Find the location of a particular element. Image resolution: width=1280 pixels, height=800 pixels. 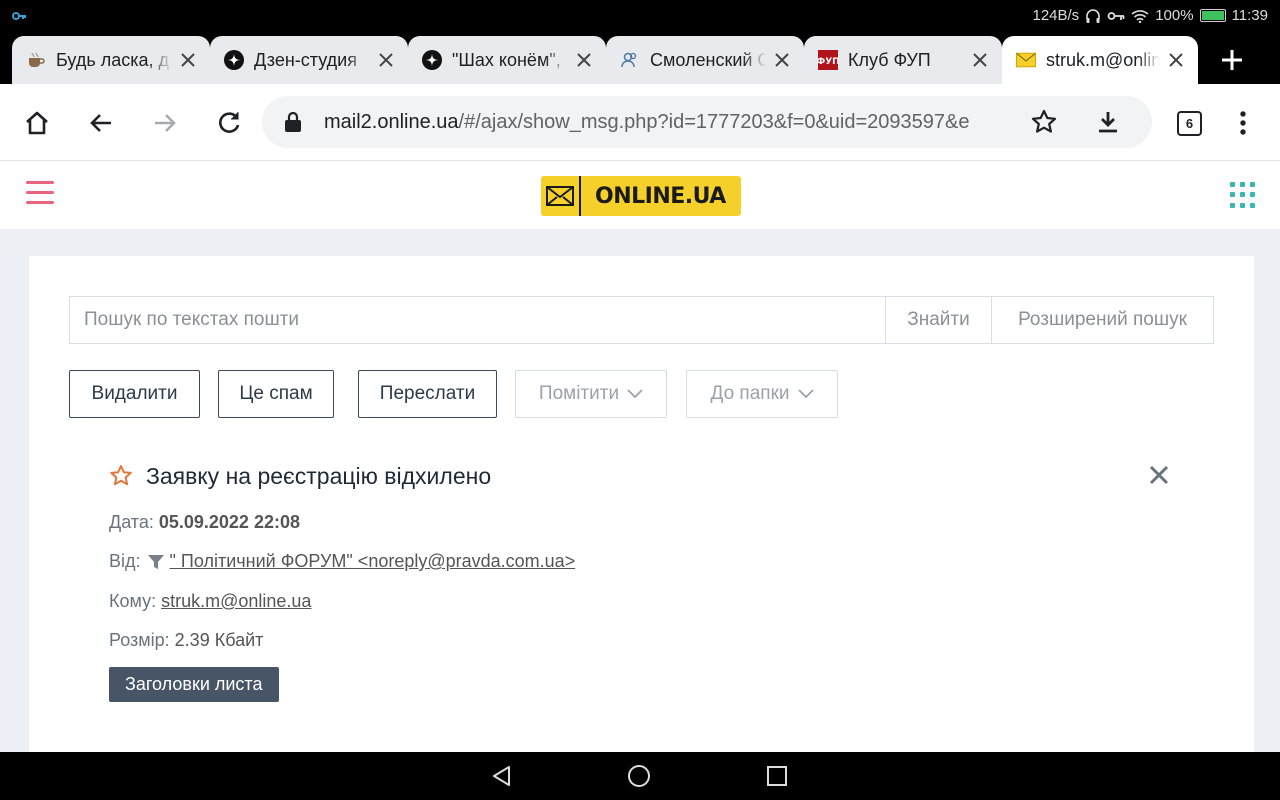

status-bar: 124B/s 100% 11:39 is located at coordinates (640, 16).